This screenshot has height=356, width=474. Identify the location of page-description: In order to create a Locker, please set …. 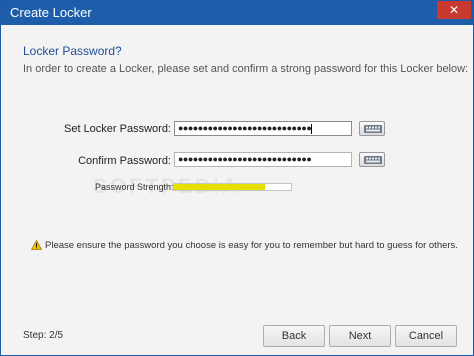
(246, 69).